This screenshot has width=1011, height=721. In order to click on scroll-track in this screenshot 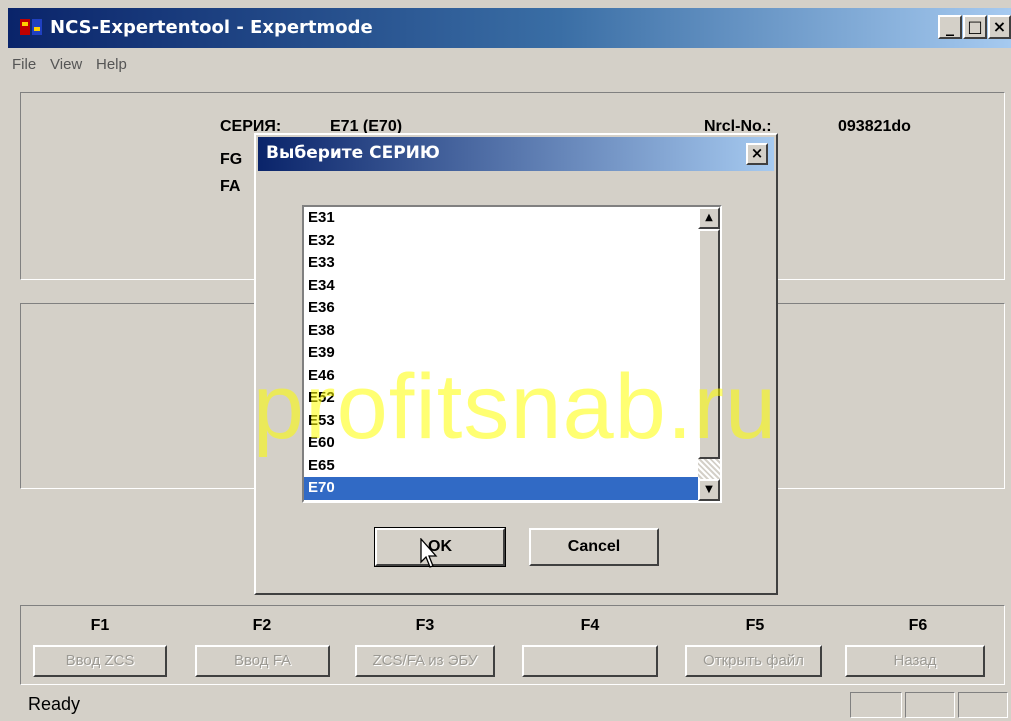, I will do `click(709, 469)`.